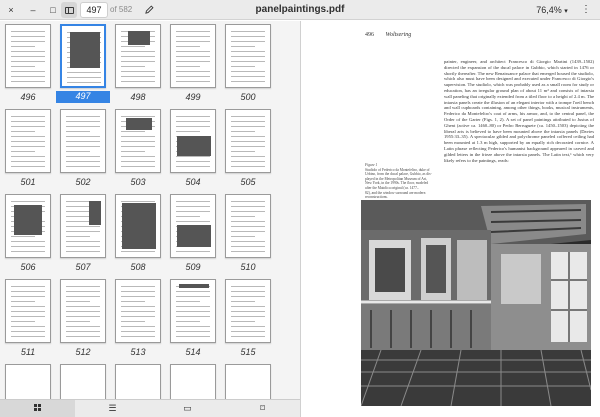  What do you see at coordinates (28, 267) in the screenshot?
I see `thumbnail-page-label: 506` at bounding box center [28, 267].